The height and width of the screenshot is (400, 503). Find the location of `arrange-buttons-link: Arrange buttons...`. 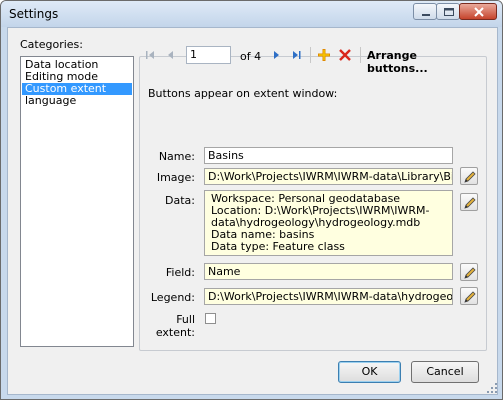

arrange-buttons-link: Arrange buttons... is located at coordinates (422, 62).